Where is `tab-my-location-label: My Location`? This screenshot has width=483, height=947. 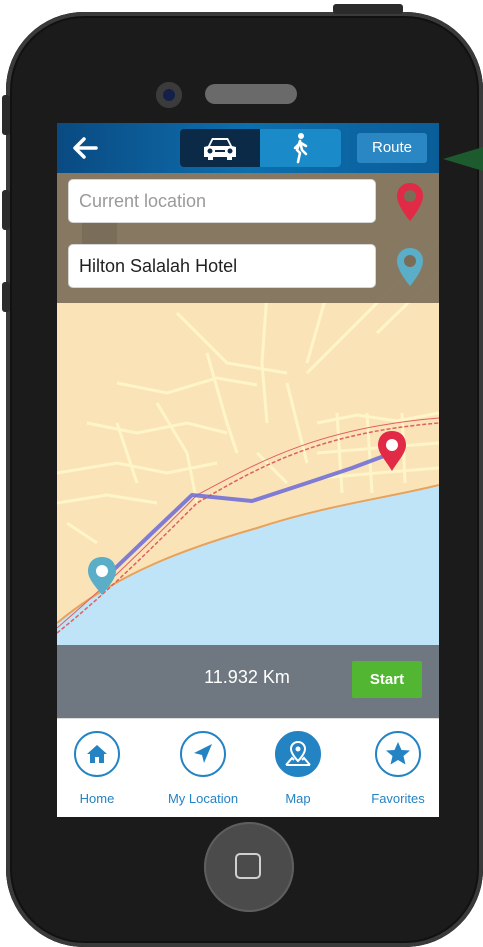
tab-my-location-label: My Location is located at coordinates (203, 798).